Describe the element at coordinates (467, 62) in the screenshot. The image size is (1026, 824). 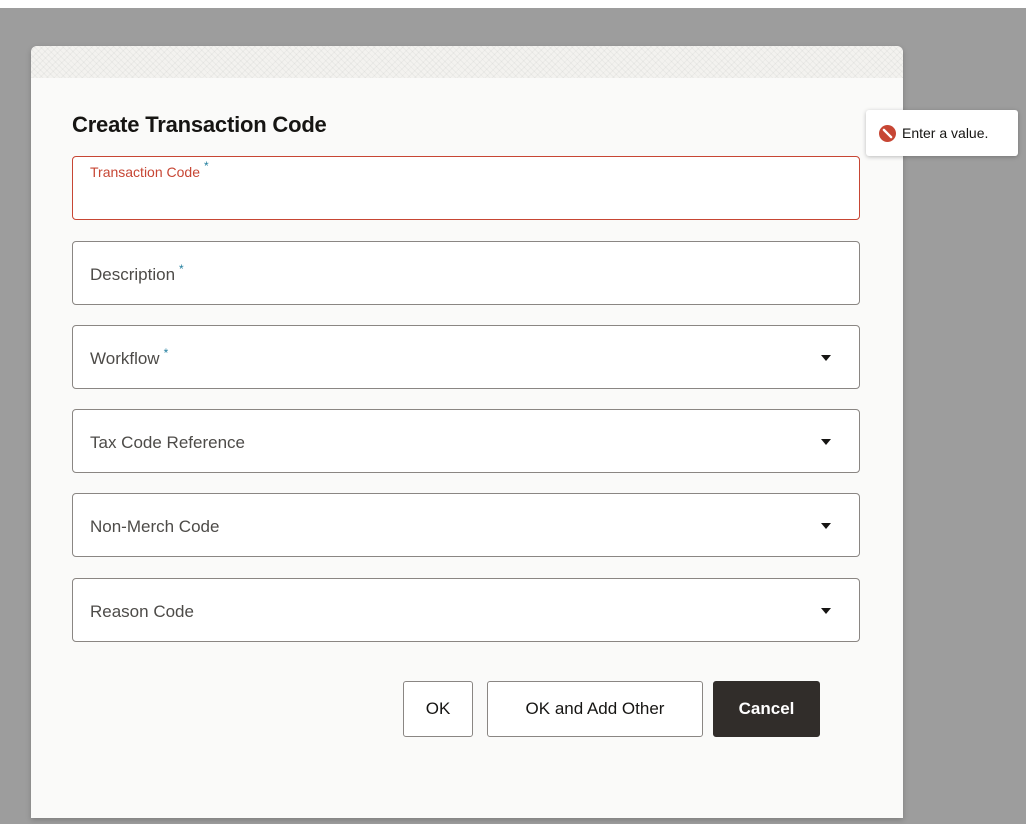
I see `dialog-header-pattern` at that location.